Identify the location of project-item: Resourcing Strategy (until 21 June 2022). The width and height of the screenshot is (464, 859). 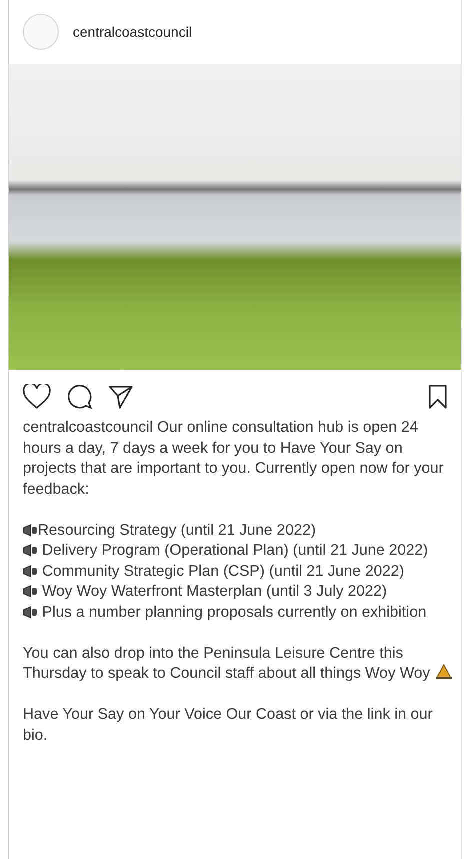
(241, 530).